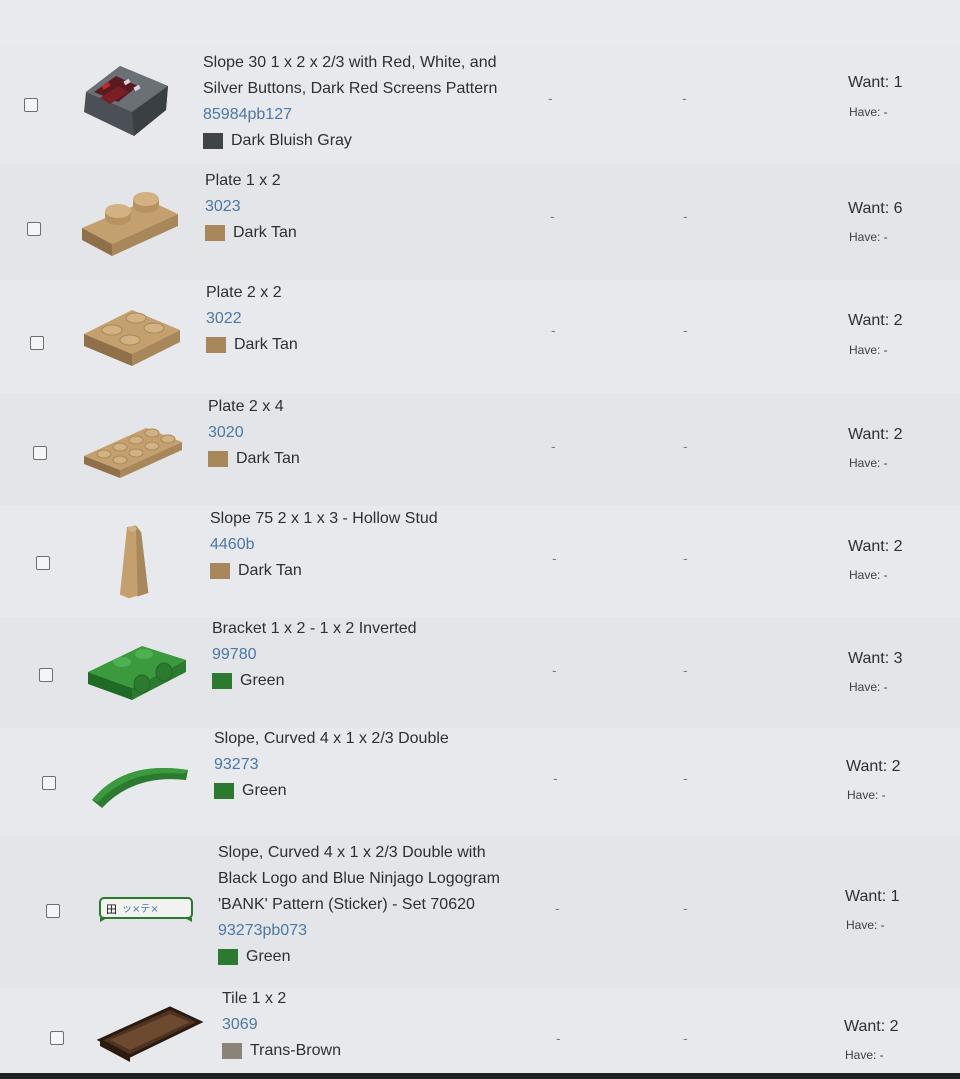  What do you see at coordinates (350, 115) in the screenshot?
I see `part-number-link: 85984pb127` at bounding box center [350, 115].